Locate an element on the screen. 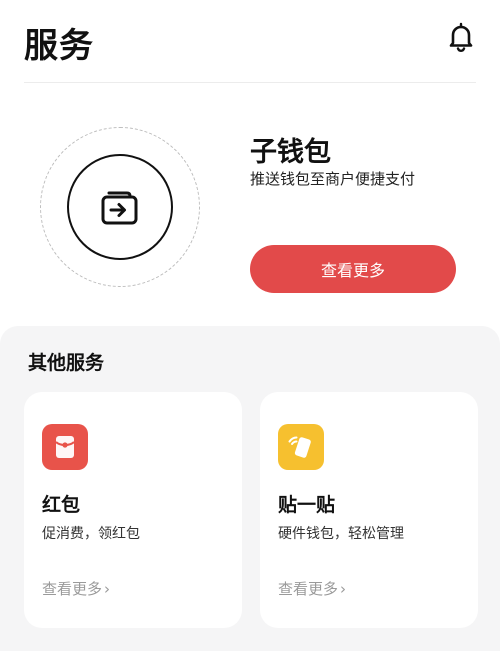  page-title: 服务 is located at coordinates (59, 46).